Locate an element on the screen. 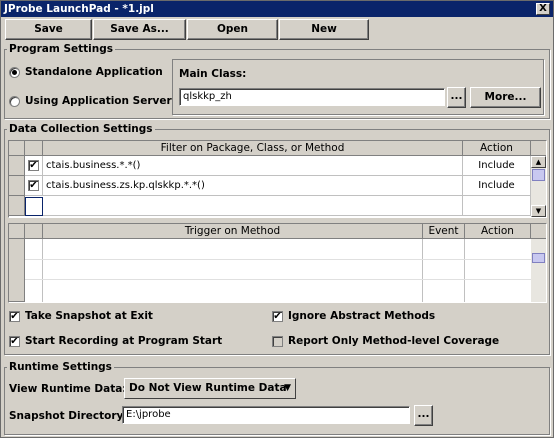 Image resolution: width=554 pixels, height=438 pixels. filter-rowheader-corner is located at coordinates (17, 148).